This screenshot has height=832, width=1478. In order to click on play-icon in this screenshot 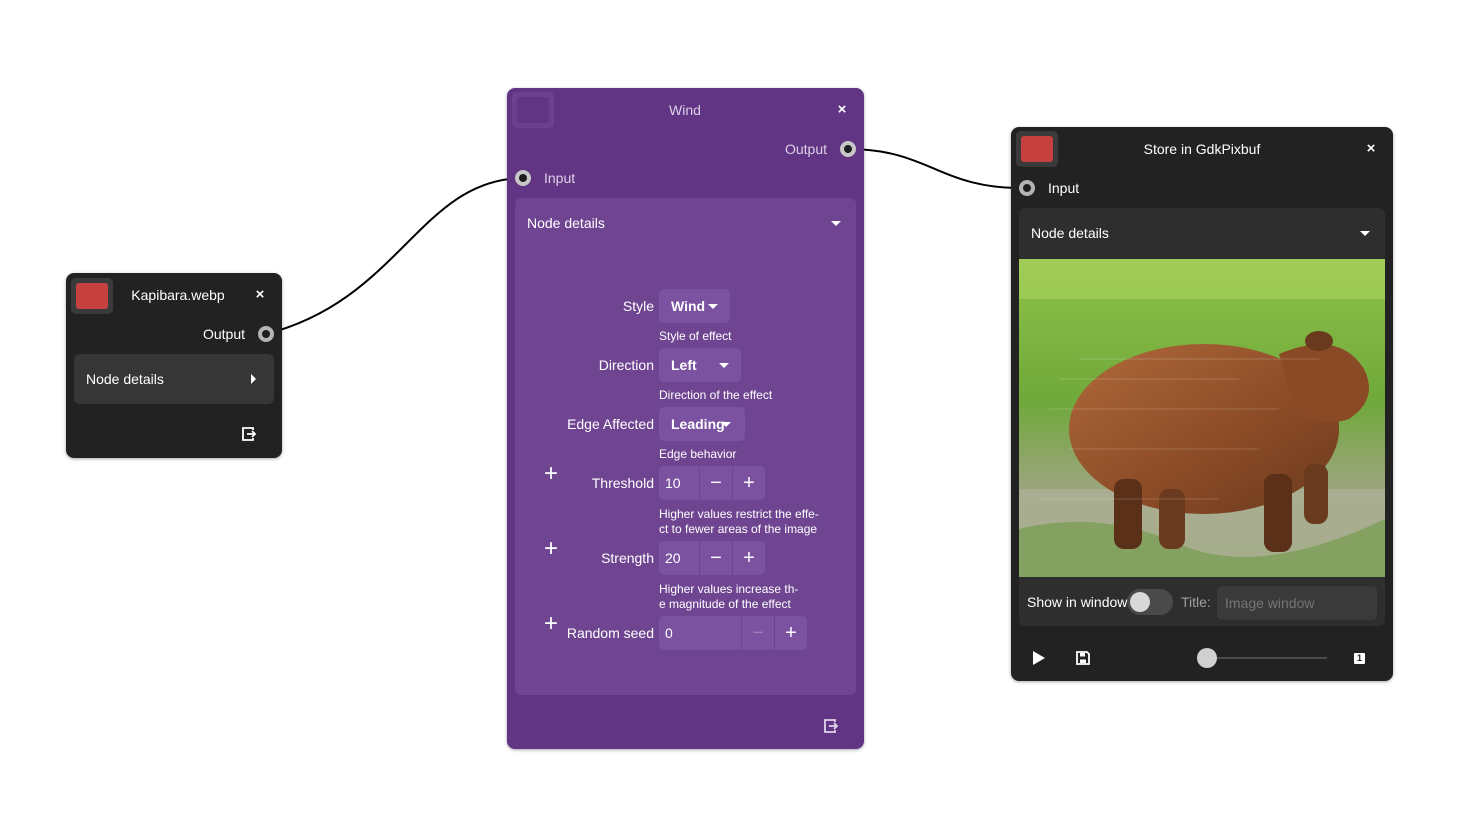, I will do `click(1039, 658)`.